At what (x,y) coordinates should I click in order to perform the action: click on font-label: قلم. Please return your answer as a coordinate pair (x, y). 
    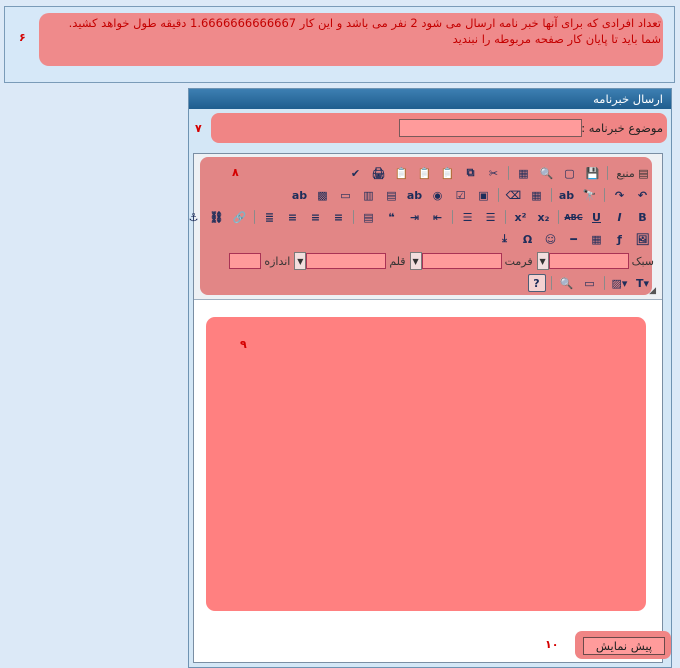
    Looking at the image, I should click on (397, 261).